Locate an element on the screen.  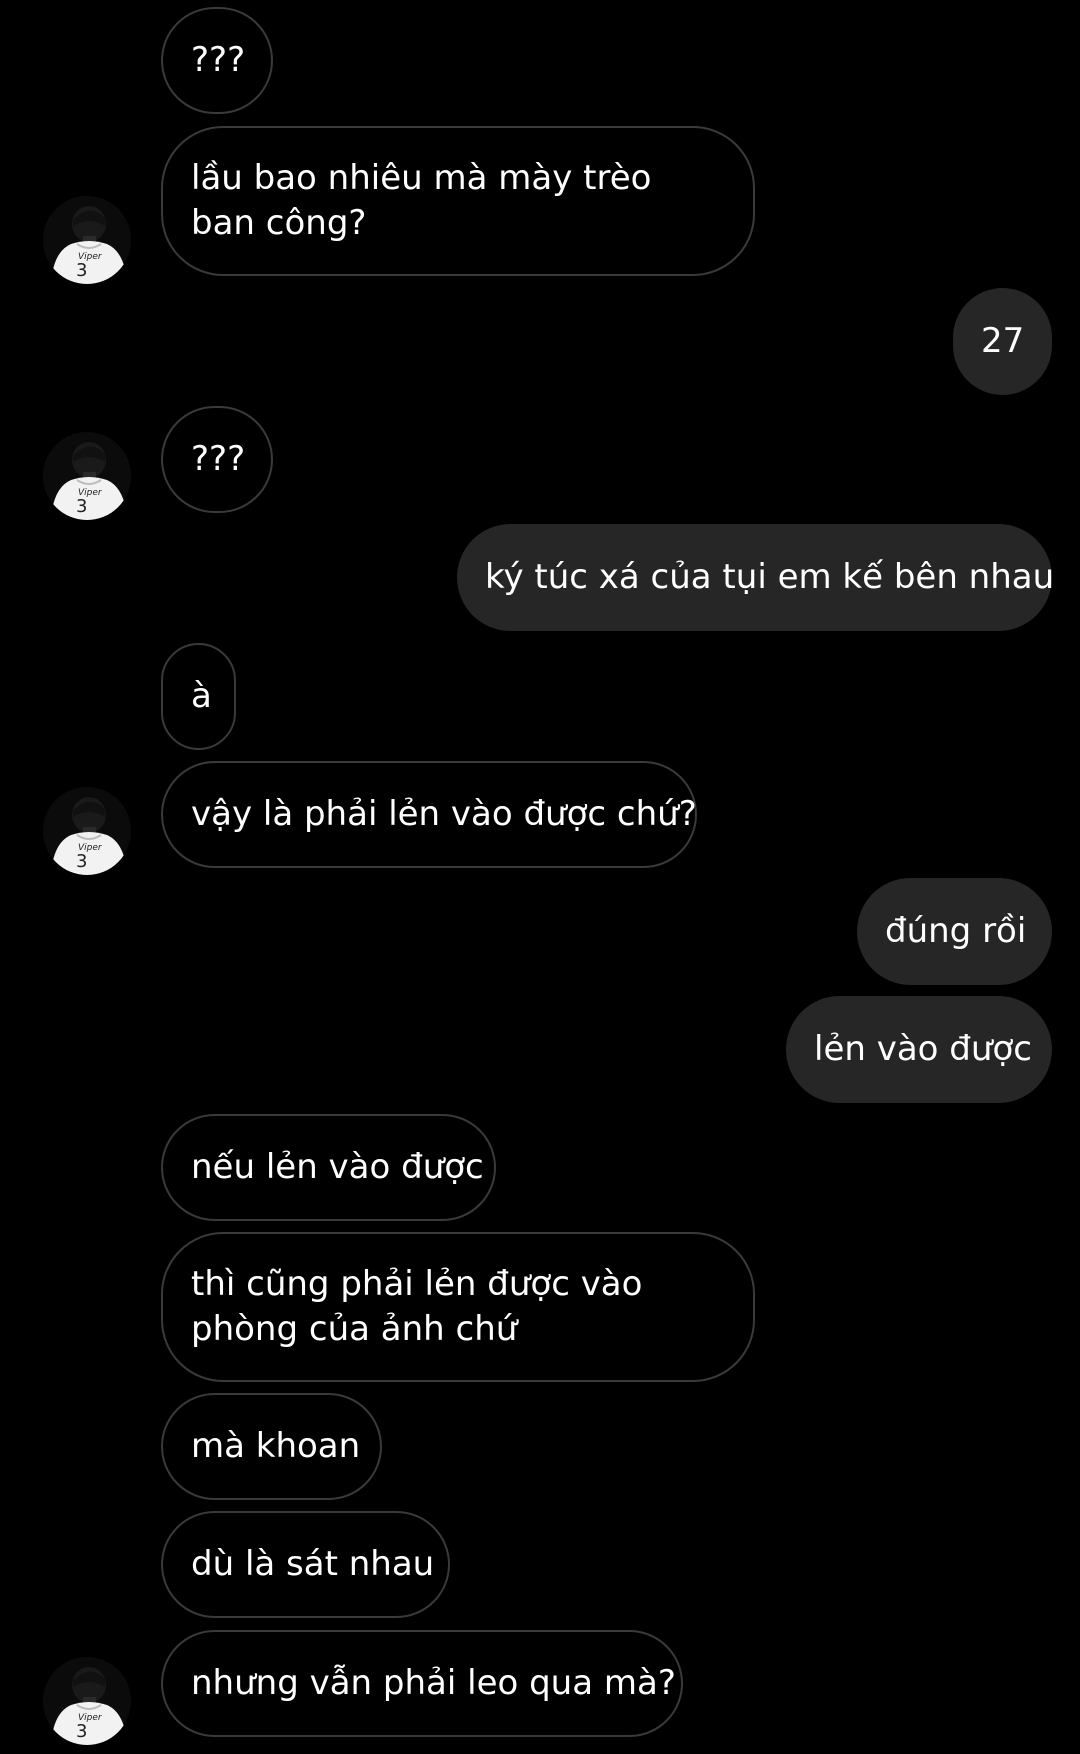
message-text: nếu lẻn vào được is located at coordinates (337, 1167).